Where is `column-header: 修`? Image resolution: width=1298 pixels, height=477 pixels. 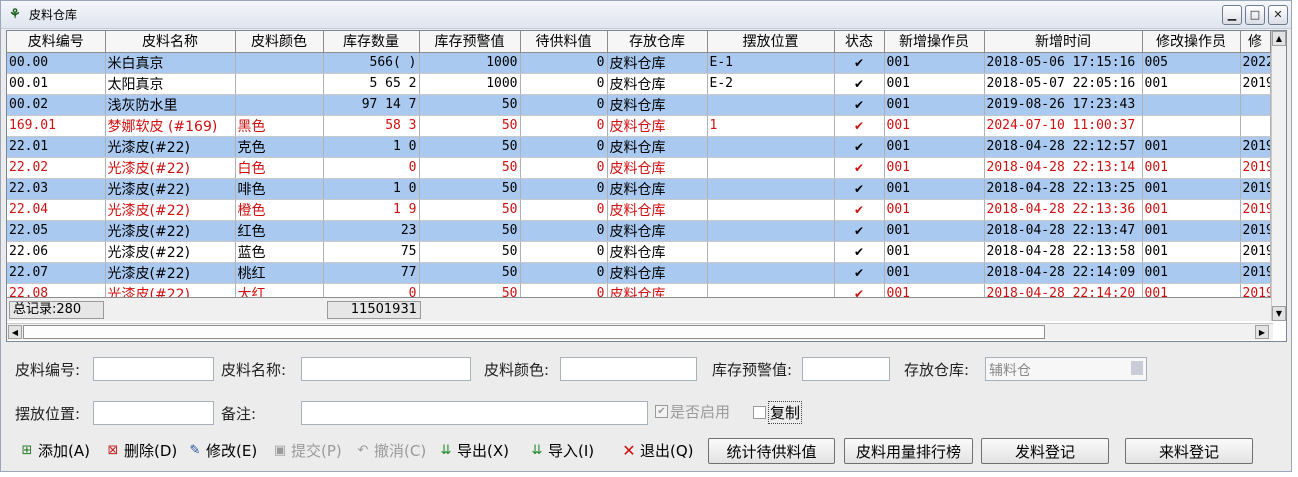 column-header: 修 is located at coordinates (1255, 42).